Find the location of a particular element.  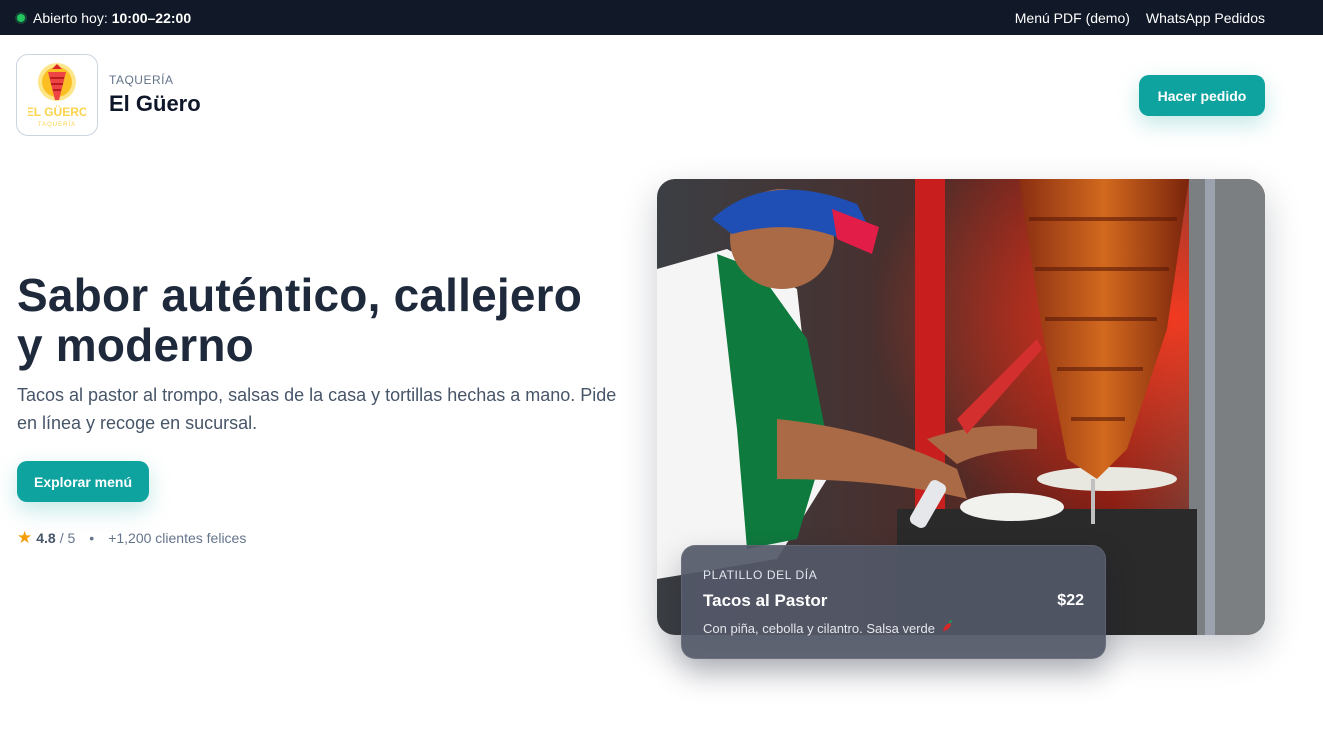

brand-name: El Güero is located at coordinates (155, 104).